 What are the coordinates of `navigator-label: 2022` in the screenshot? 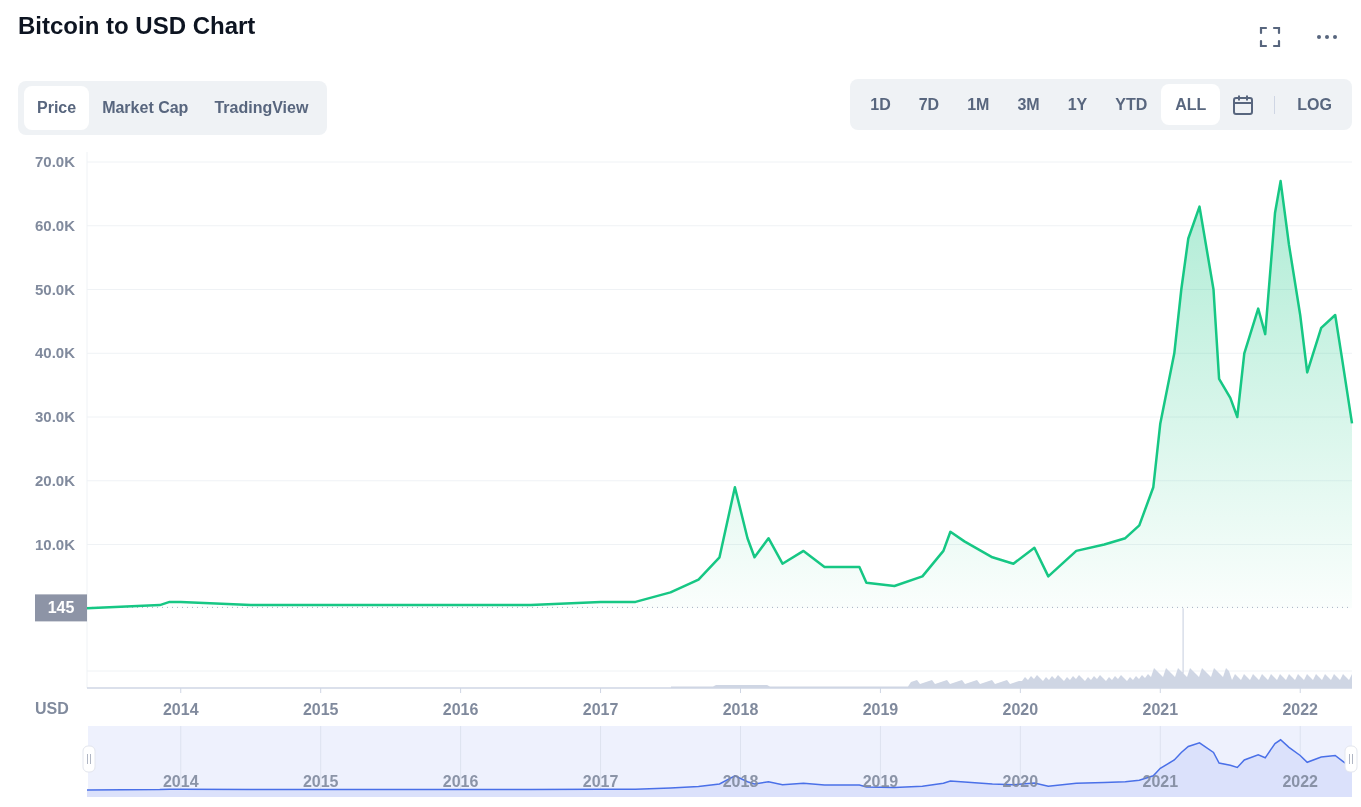 It's located at (1300, 781).